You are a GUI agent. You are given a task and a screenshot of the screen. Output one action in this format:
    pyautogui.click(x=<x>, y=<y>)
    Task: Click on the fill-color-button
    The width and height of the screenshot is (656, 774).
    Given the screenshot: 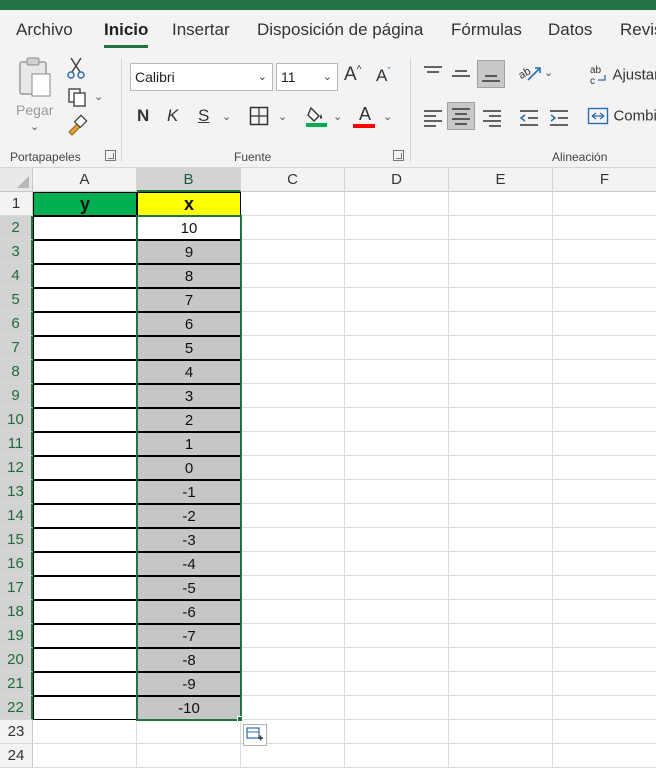 What is the action you would take?
    pyautogui.click(x=317, y=118)
    